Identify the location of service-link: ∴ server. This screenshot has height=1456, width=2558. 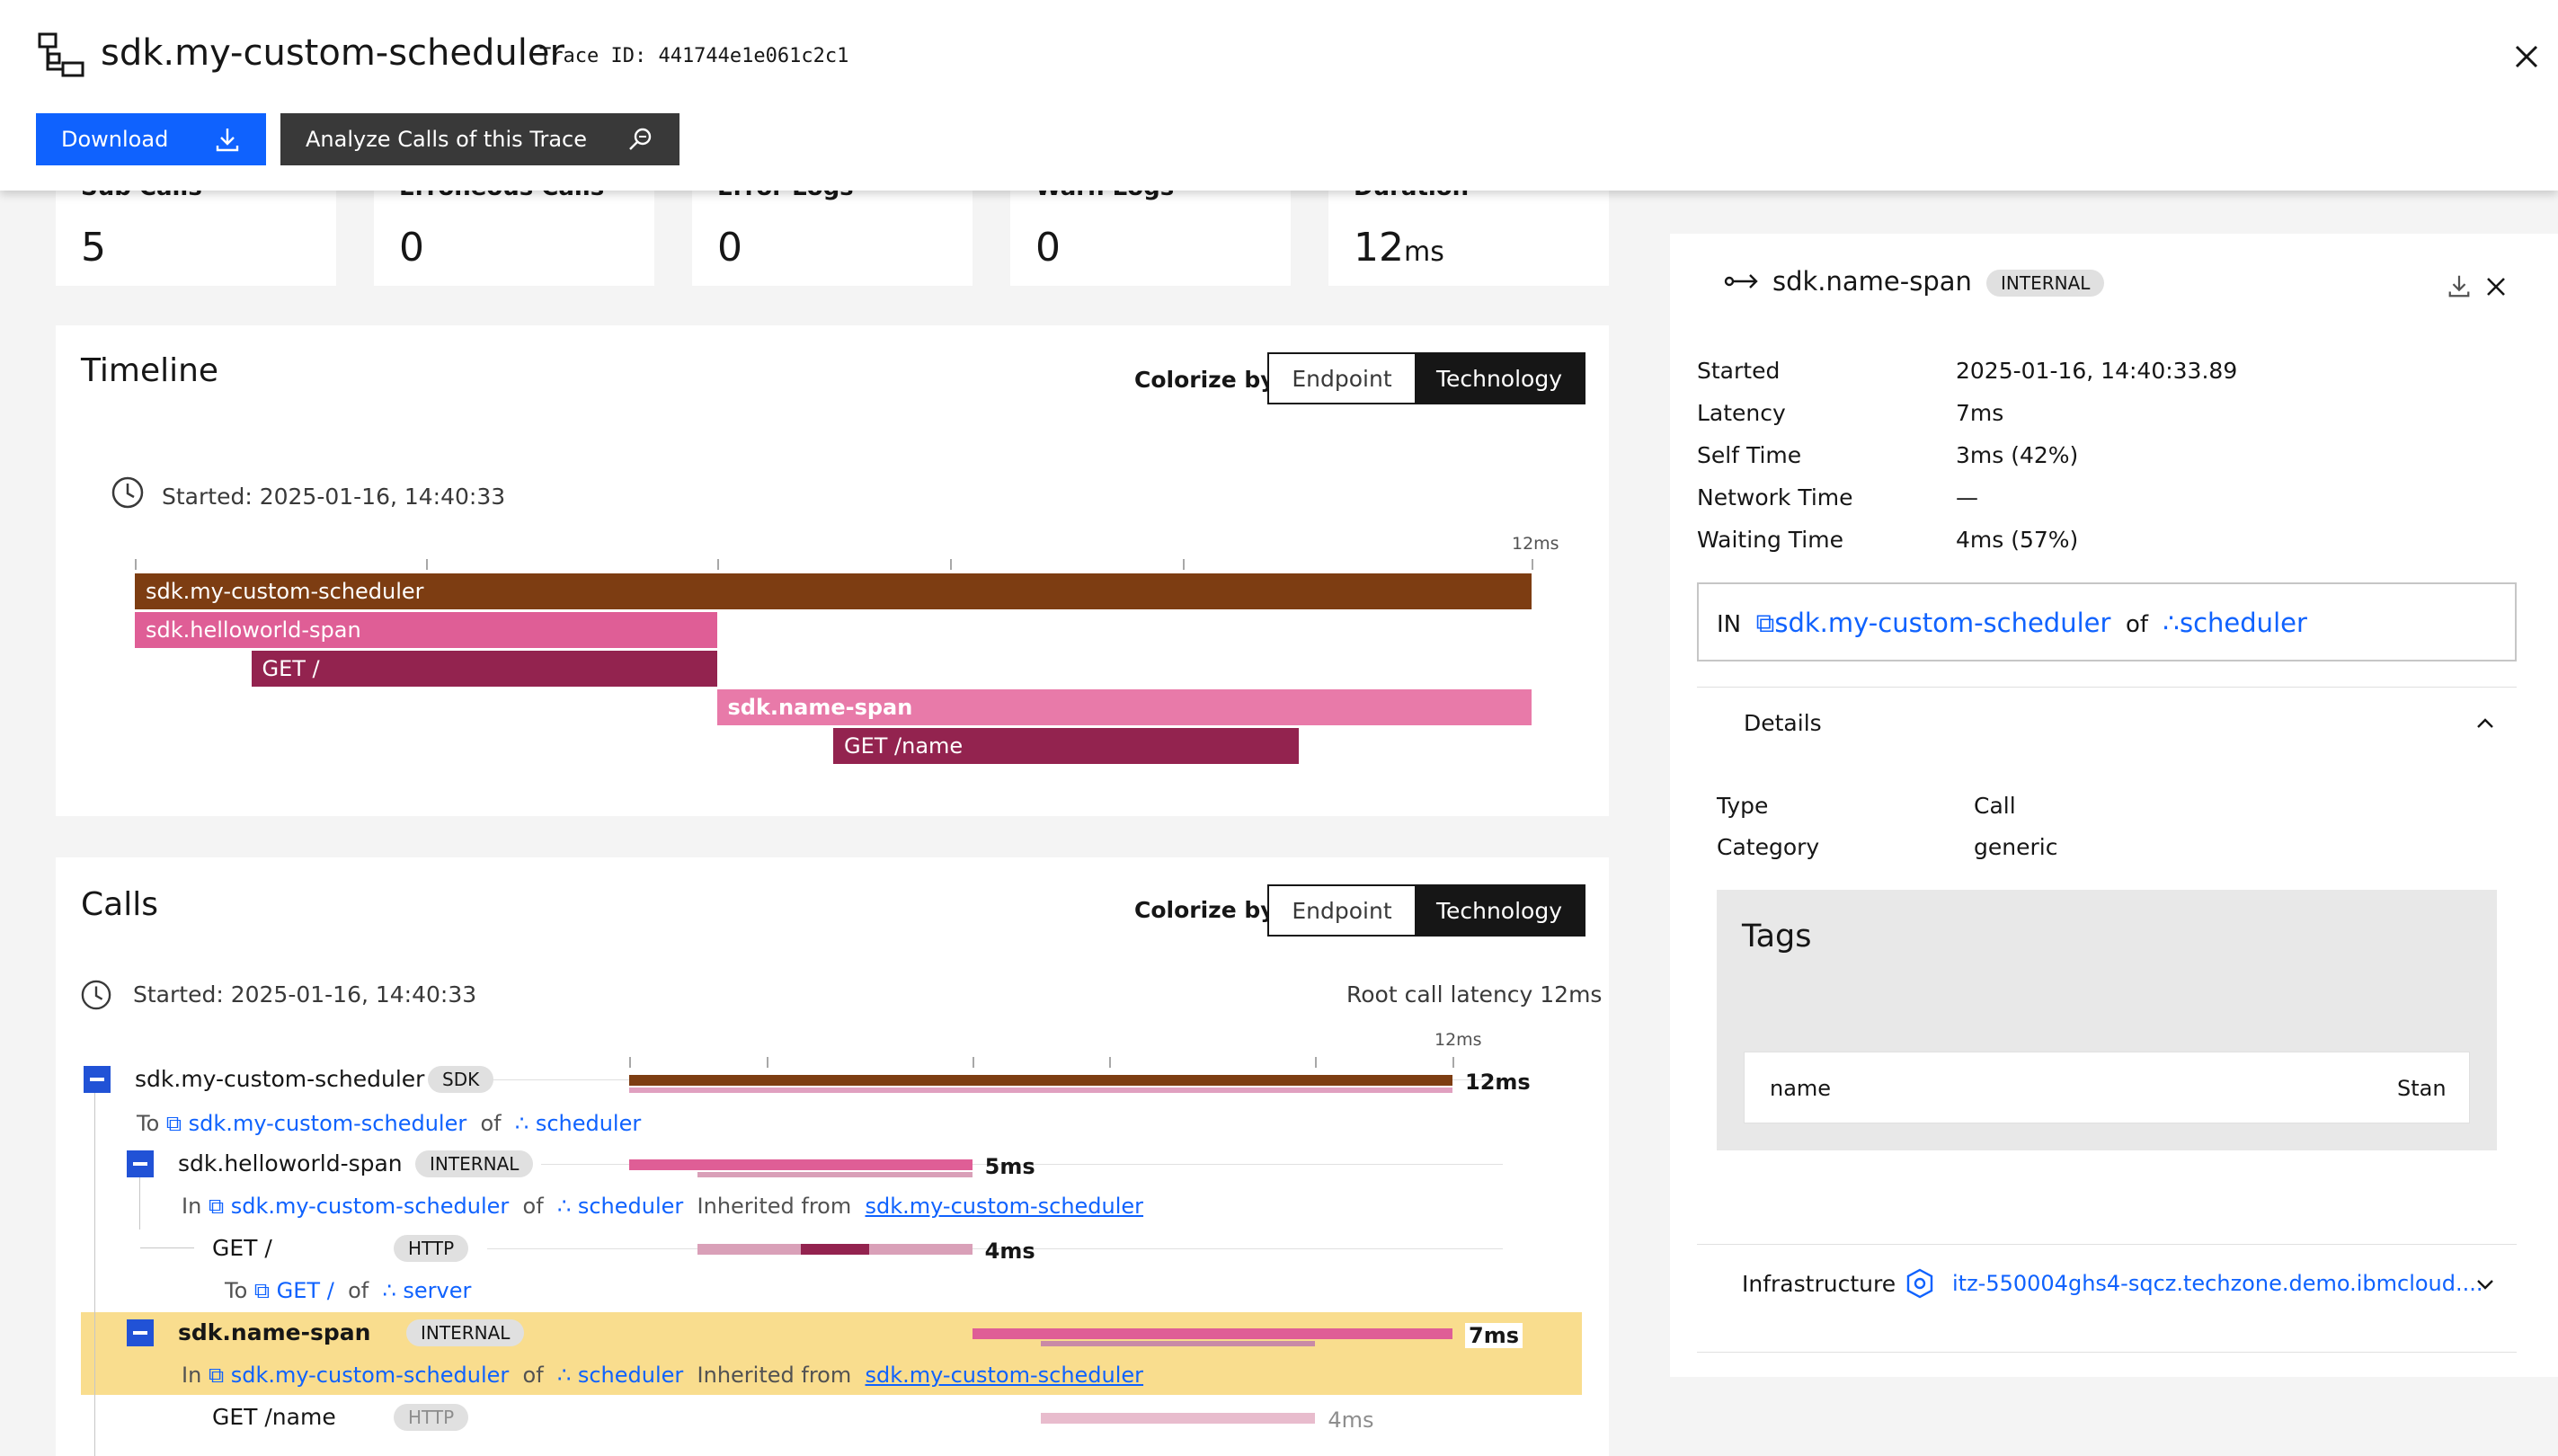
(426, 1290).